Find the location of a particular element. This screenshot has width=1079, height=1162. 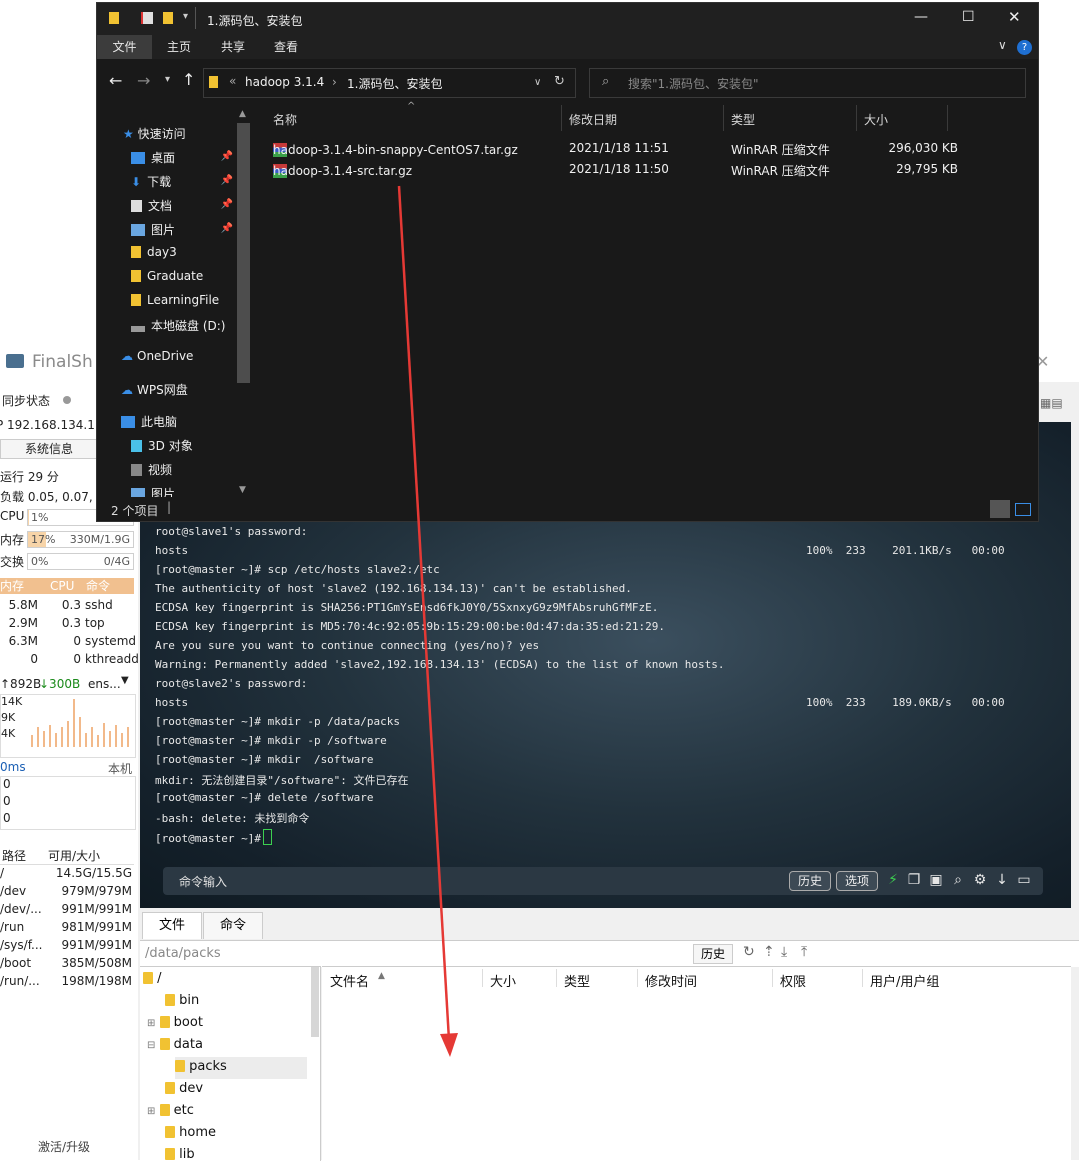

arrow-shaft is located at coordinates (424, 613).